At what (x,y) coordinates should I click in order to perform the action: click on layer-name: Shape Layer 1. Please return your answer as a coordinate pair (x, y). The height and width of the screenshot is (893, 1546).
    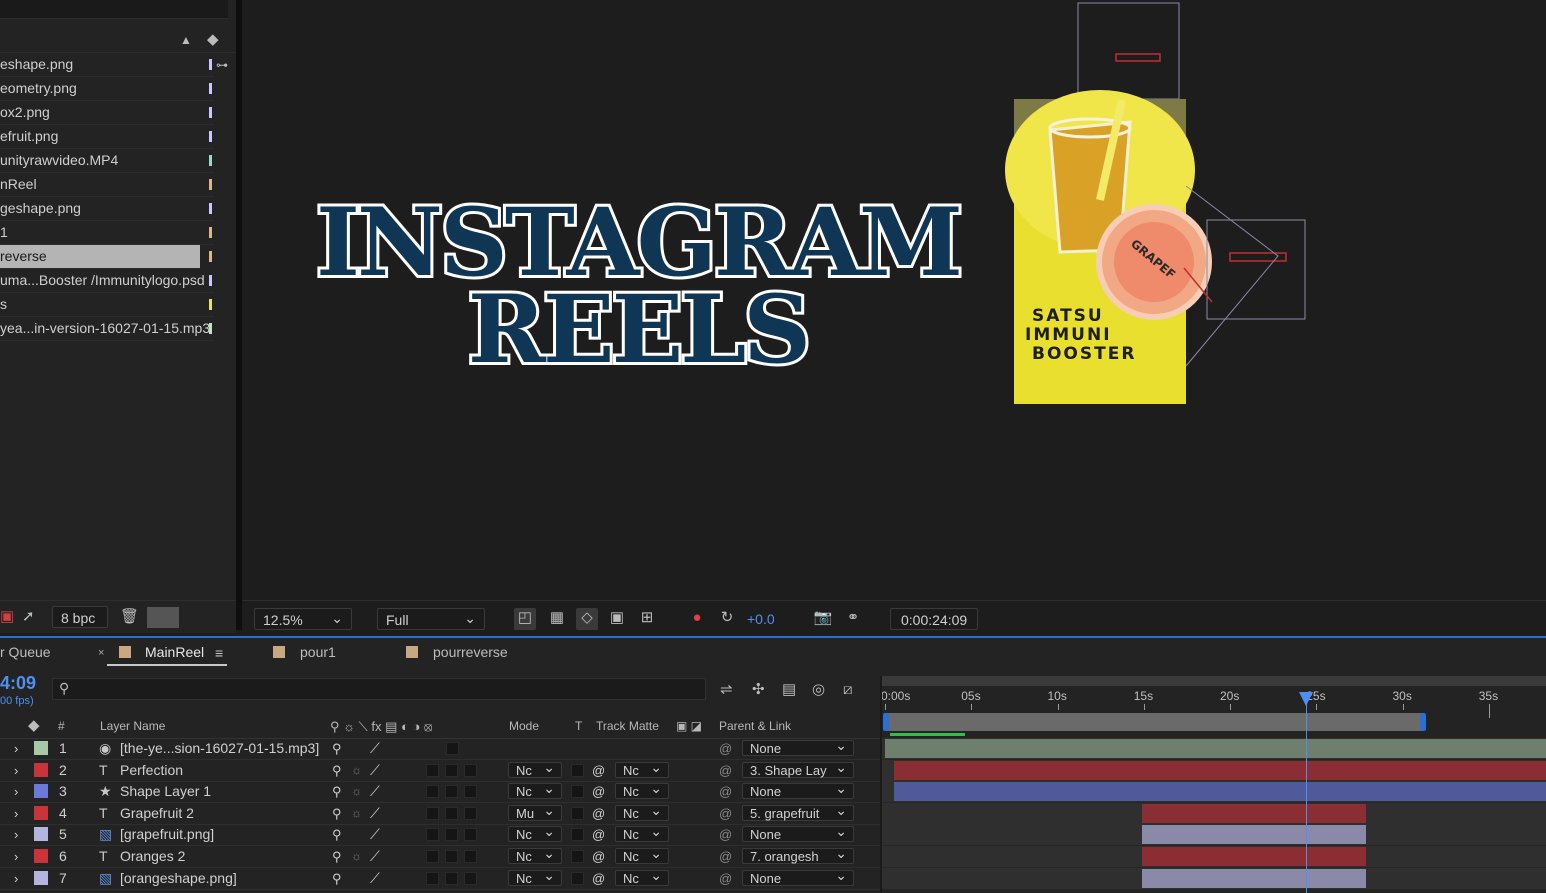
    Looking at the image, I should click on (165, 791).